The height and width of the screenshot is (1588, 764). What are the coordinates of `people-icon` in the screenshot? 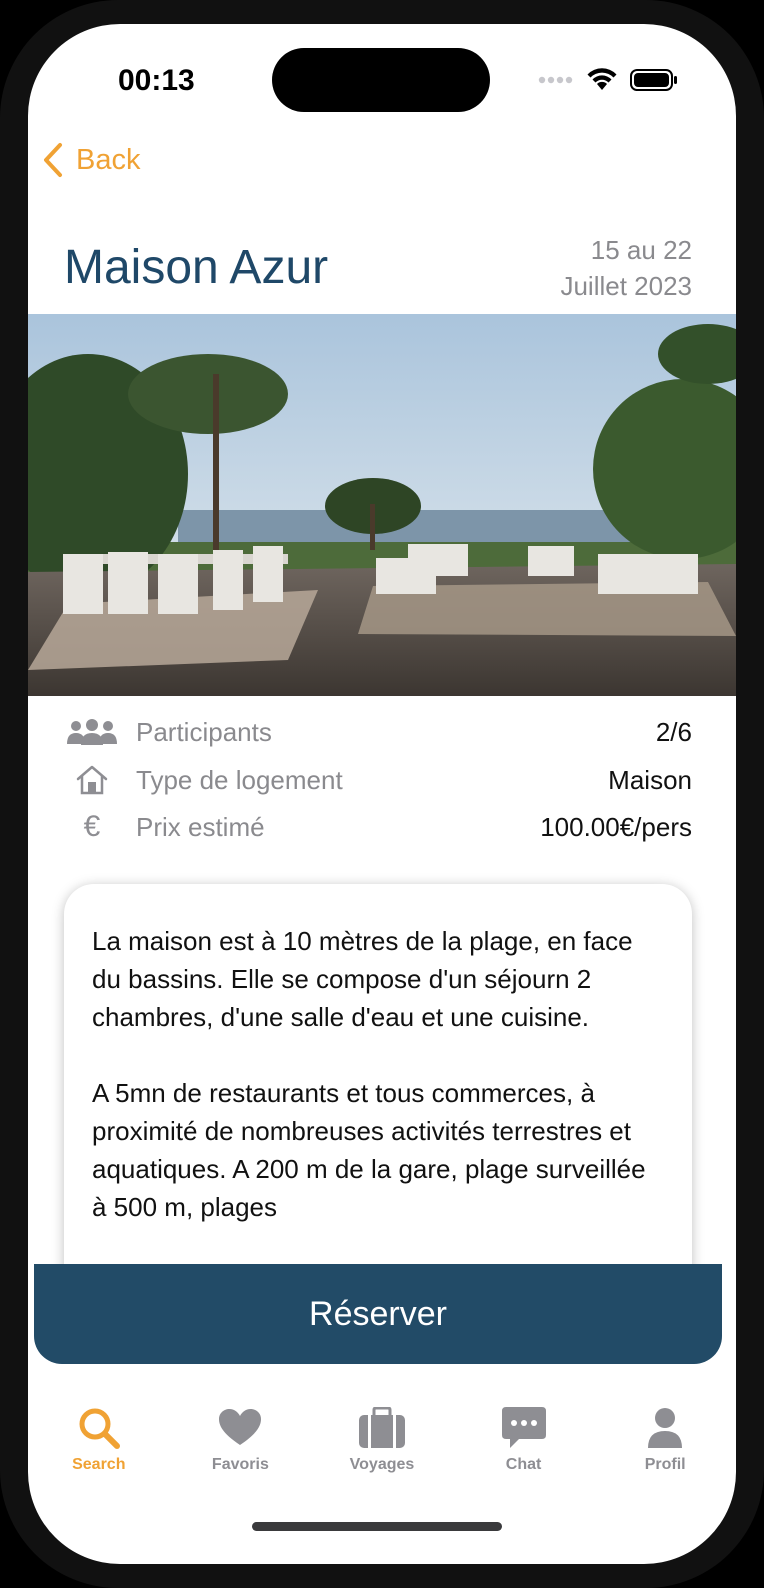 It's located at (92, 732).